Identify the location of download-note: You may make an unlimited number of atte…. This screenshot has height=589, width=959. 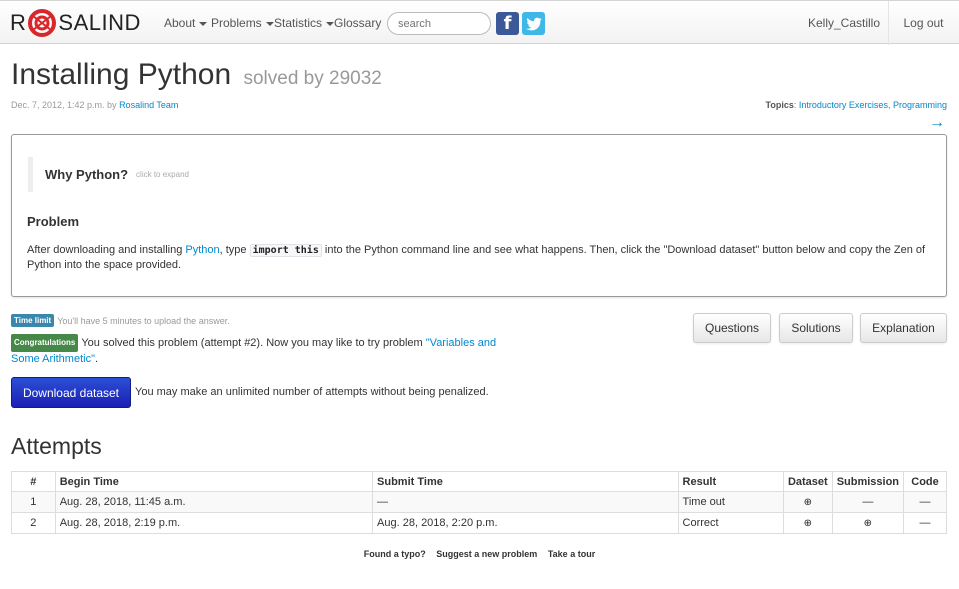
(312, 392).